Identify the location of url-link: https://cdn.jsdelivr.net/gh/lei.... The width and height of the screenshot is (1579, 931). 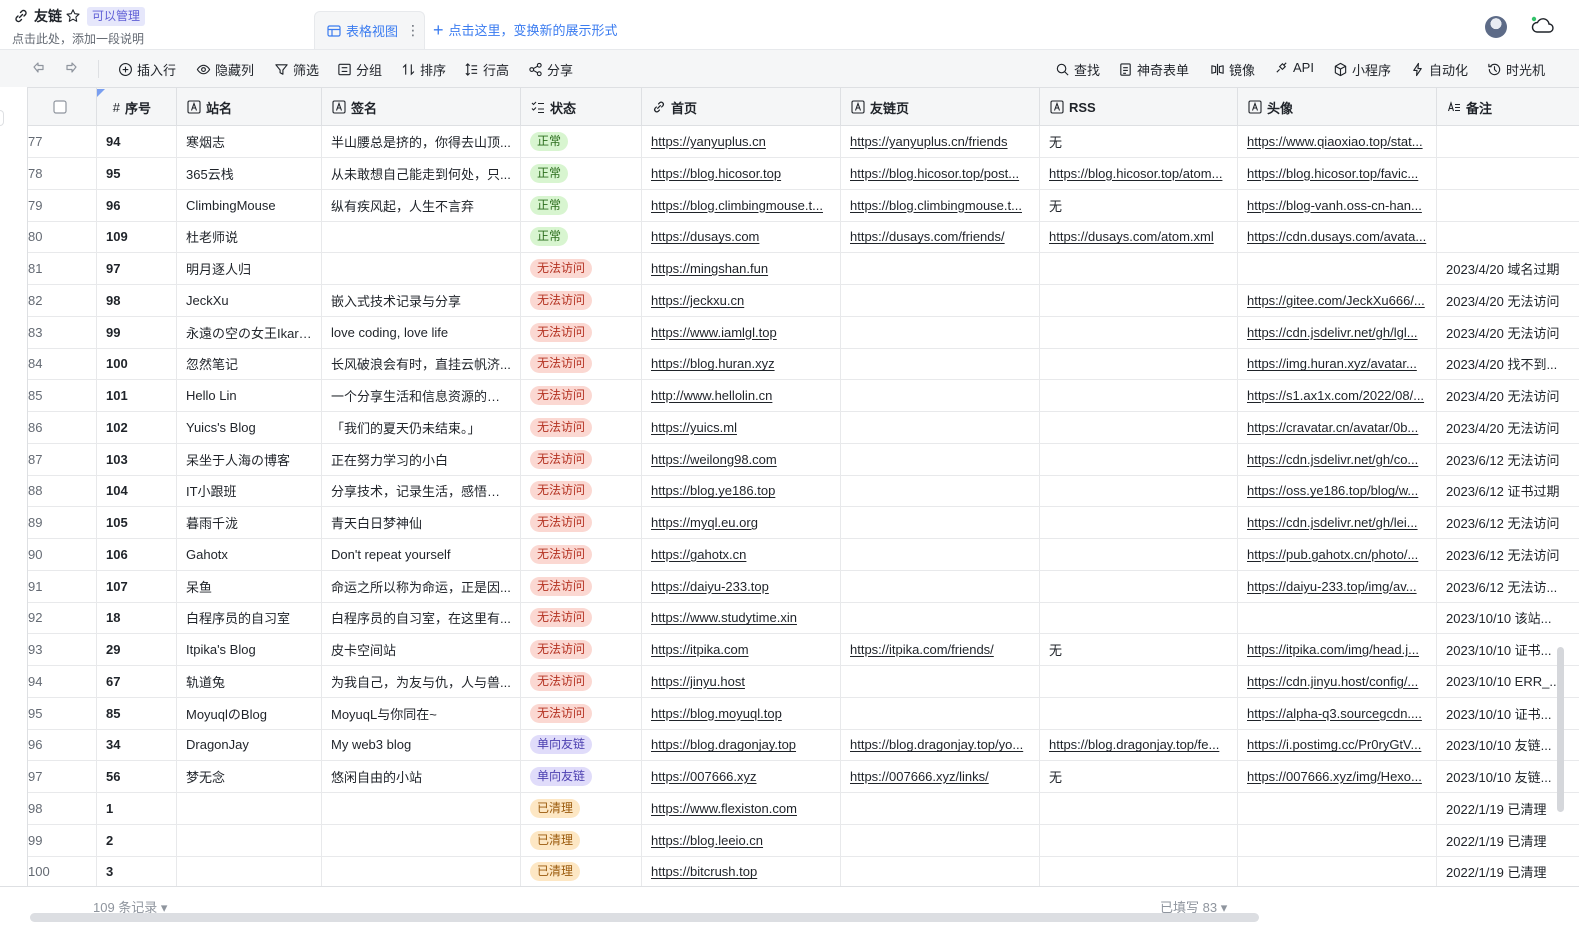
(1337, 522).